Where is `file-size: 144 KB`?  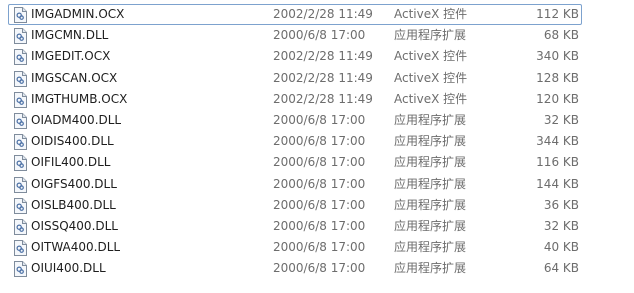 file-size: 144 KB is located at coordinates (557, 183).